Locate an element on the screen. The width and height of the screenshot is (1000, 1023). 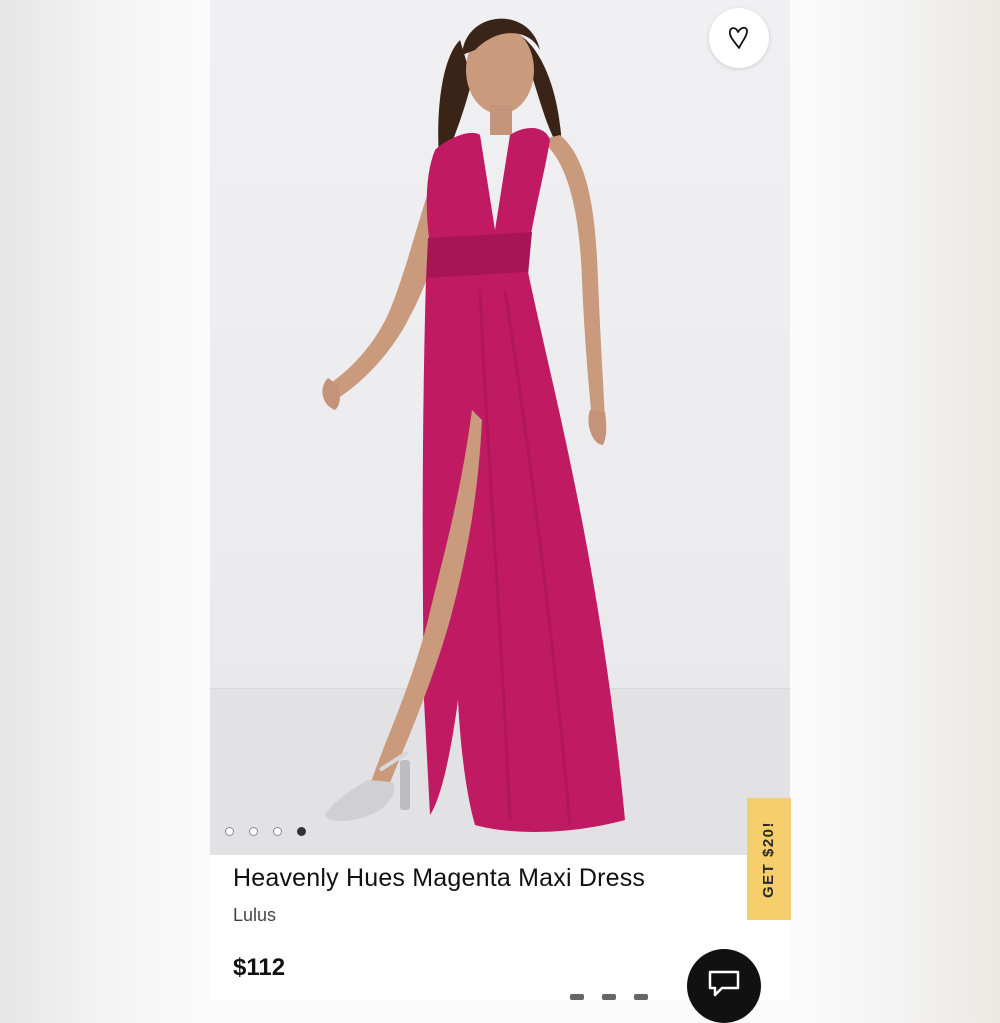
truncated-bottom-text is located at coordinates (609, 997).